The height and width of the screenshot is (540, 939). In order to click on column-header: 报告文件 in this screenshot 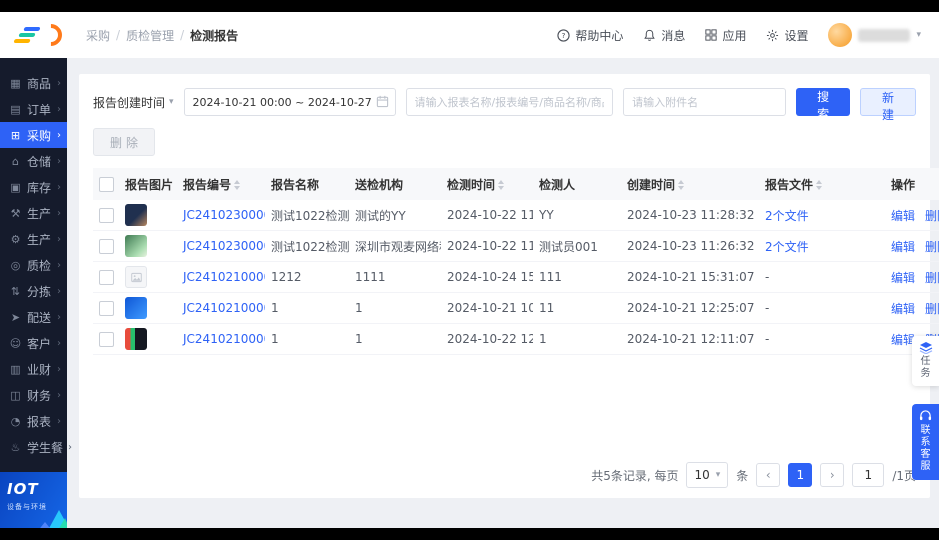, I will do `click(822, 184)`.